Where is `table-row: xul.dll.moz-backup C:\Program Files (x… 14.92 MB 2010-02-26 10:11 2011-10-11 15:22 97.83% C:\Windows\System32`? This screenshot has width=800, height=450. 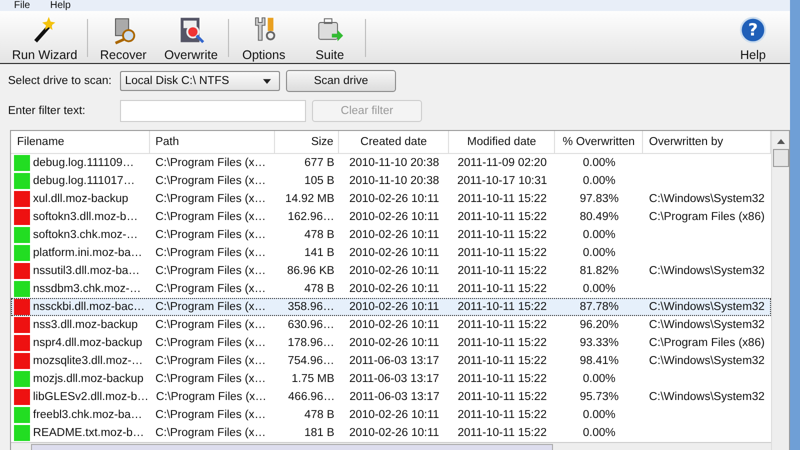
table-row: xul.dll.moz-backup C:\Program Files (x… 14.92 MB 2010-02-26 10:11 2011-10-11 15:22 97.83% C:\Windows\System32 is located at coordinates (391, 199).